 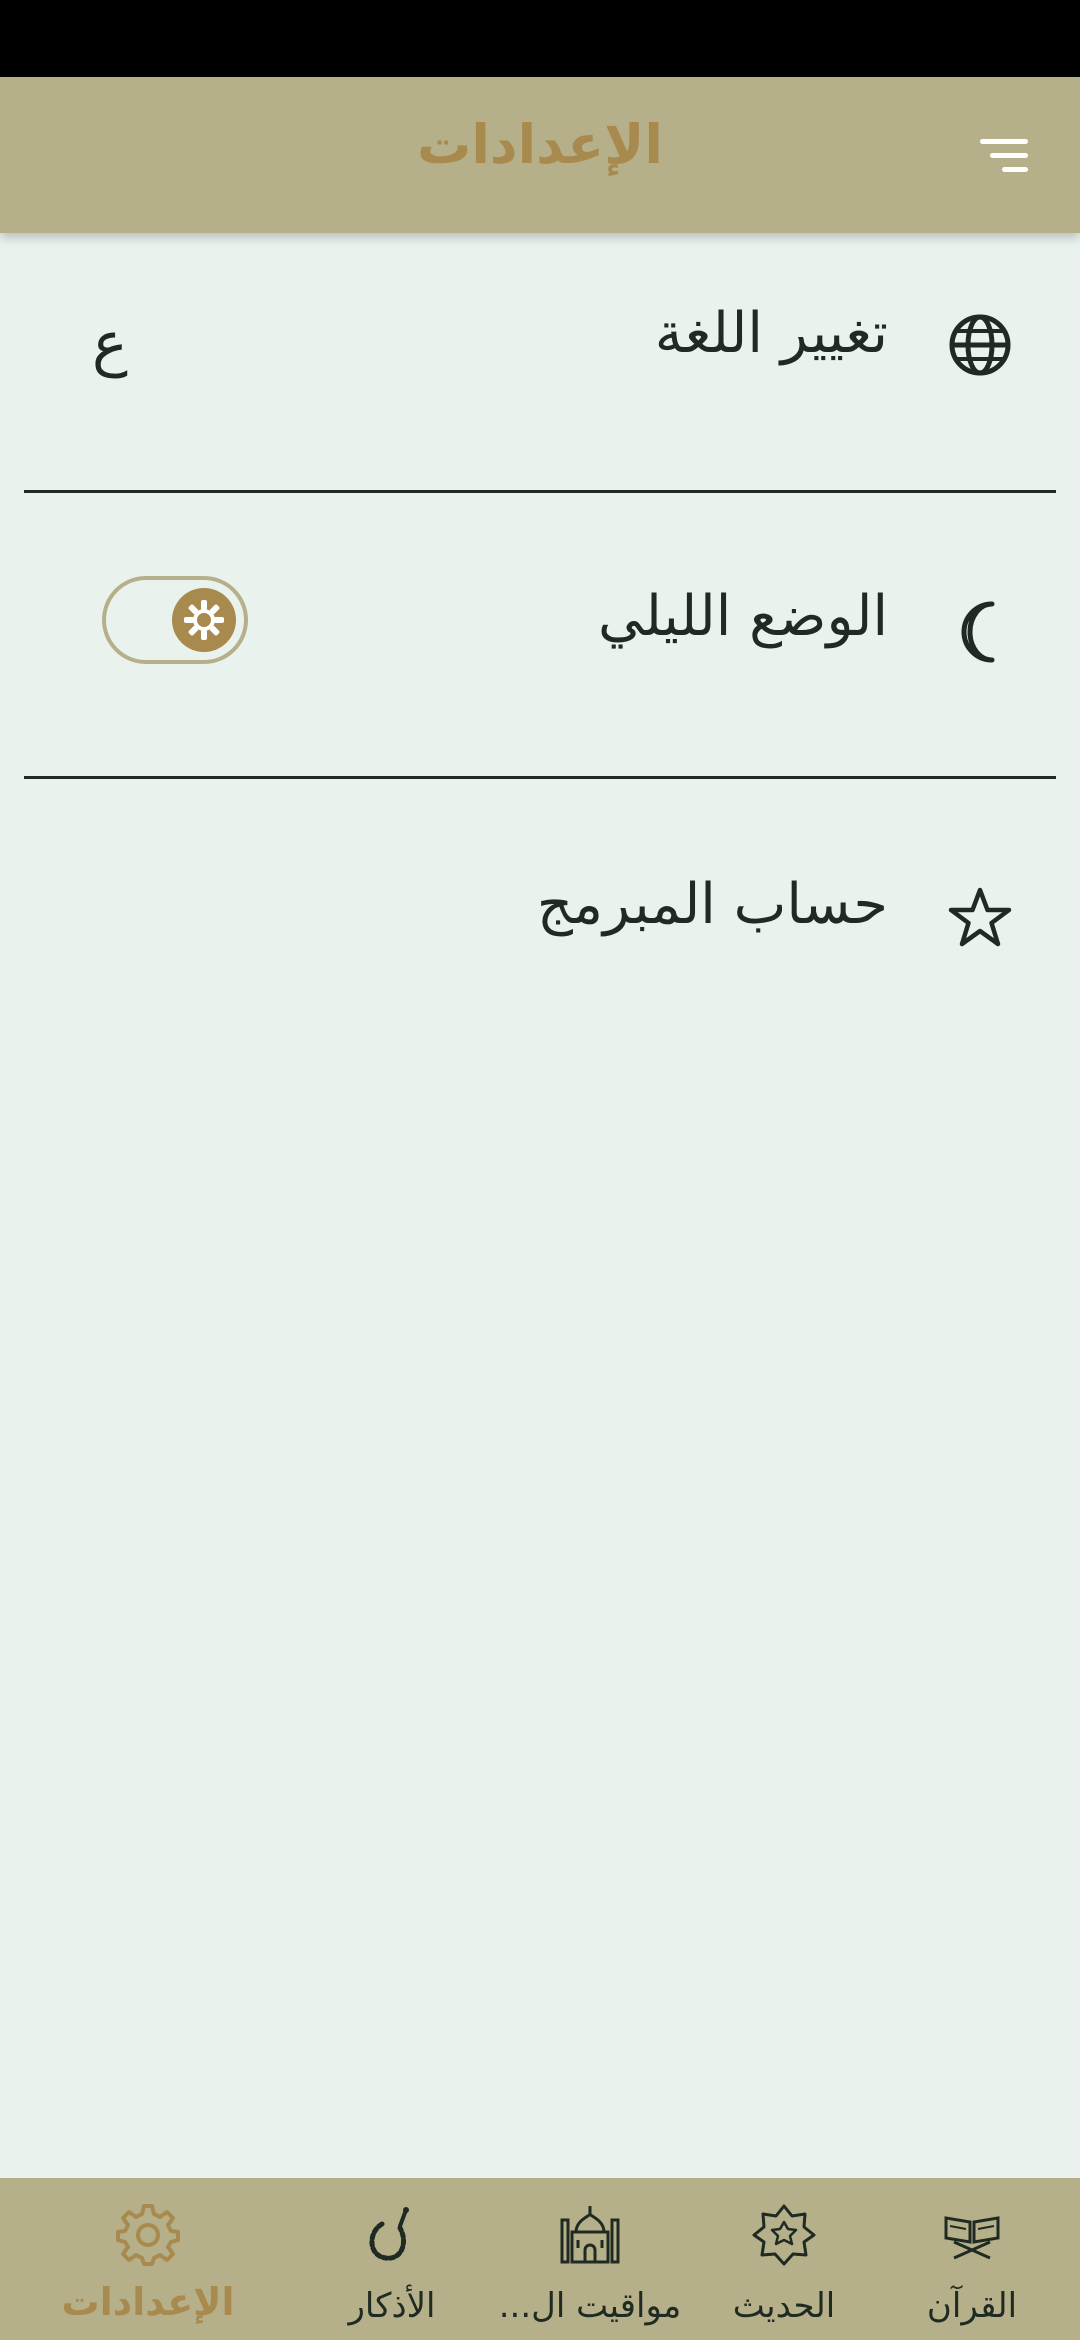 I want to click on nav-item-quran: القرآن, so click(x=972, y=2259).